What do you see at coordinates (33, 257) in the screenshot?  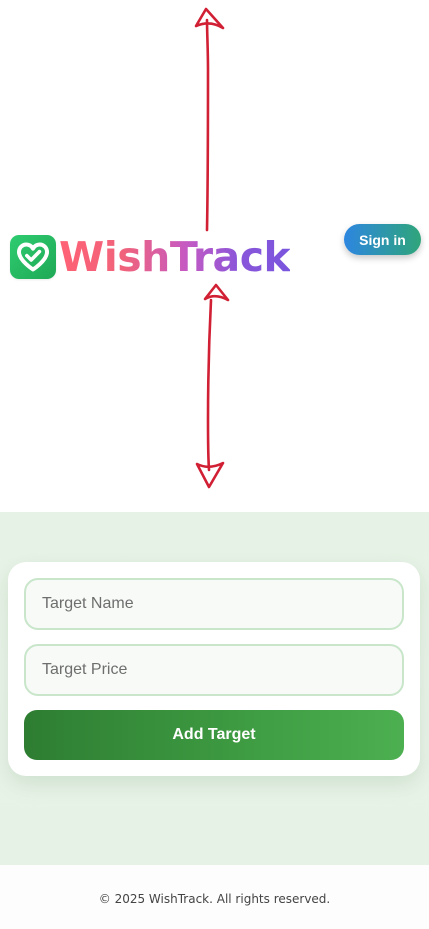 I see `heart-check-icon` at bounding box center [33, 257].